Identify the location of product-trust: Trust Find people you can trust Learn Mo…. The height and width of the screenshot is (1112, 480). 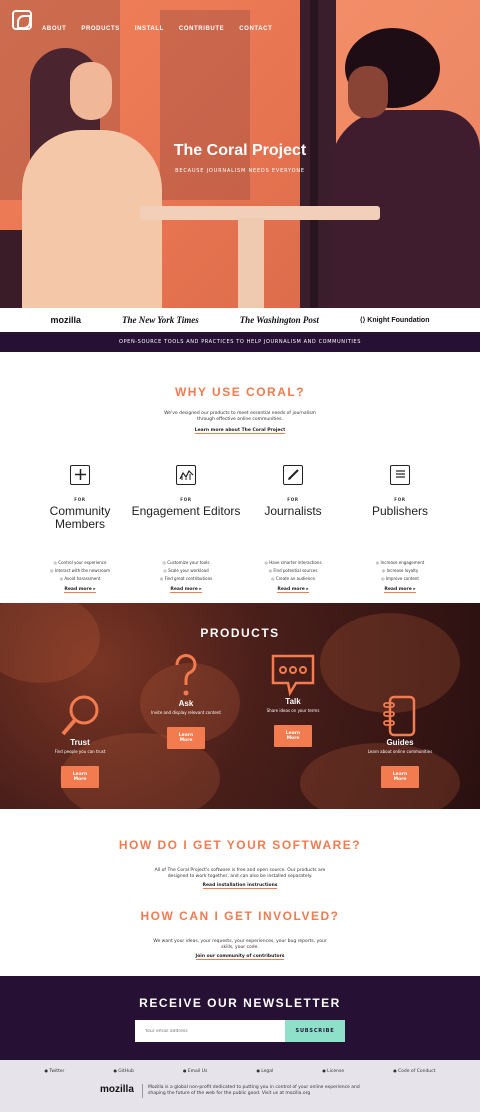
(80, 741).